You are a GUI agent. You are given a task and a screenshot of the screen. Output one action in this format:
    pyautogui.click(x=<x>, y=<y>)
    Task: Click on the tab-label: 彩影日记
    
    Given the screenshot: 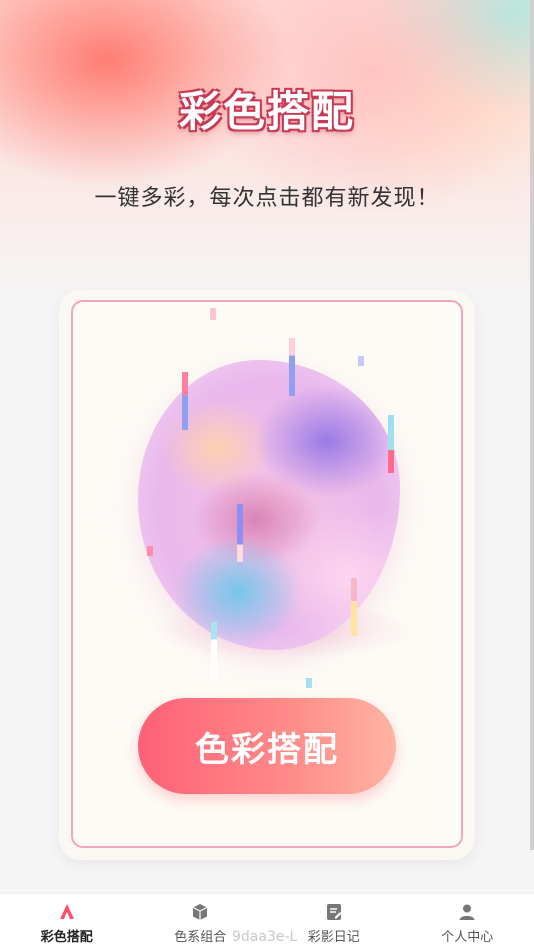 What is the action you would take?
    pyautogui.click(x=333, y=937)
    